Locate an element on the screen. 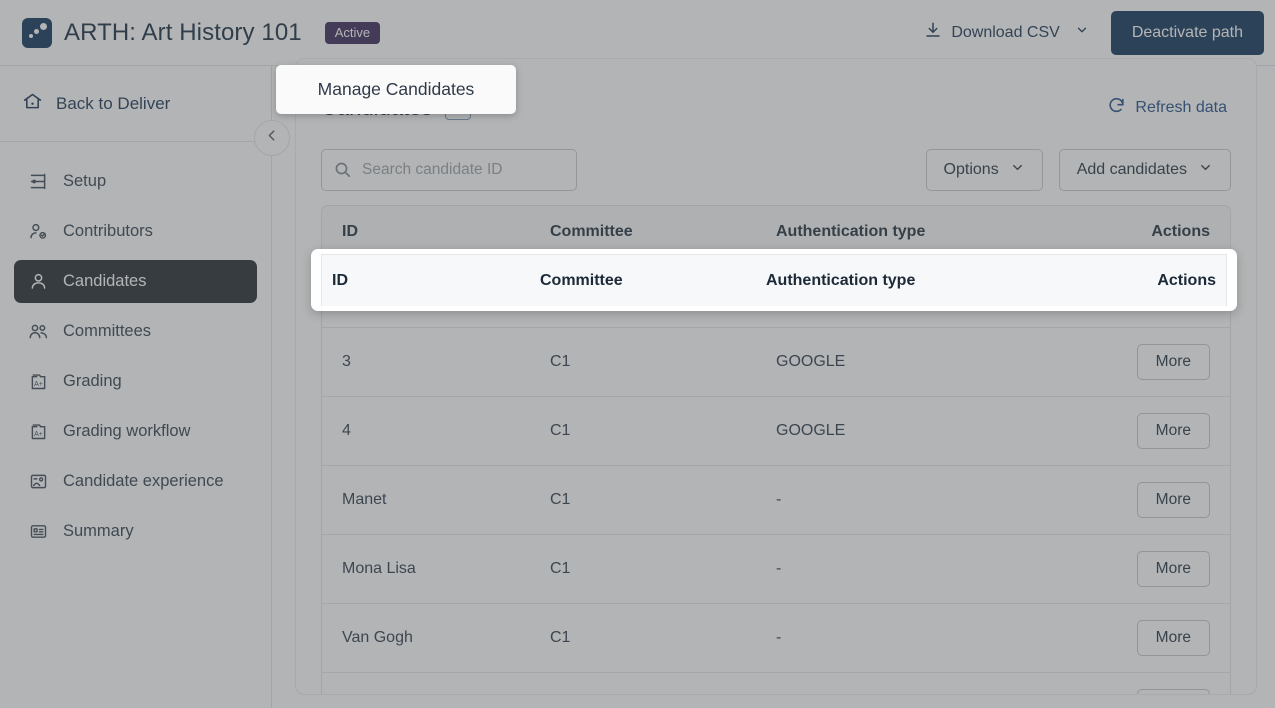  tour-tooltip: Manage Candidates is located at coordinates (396, 89).